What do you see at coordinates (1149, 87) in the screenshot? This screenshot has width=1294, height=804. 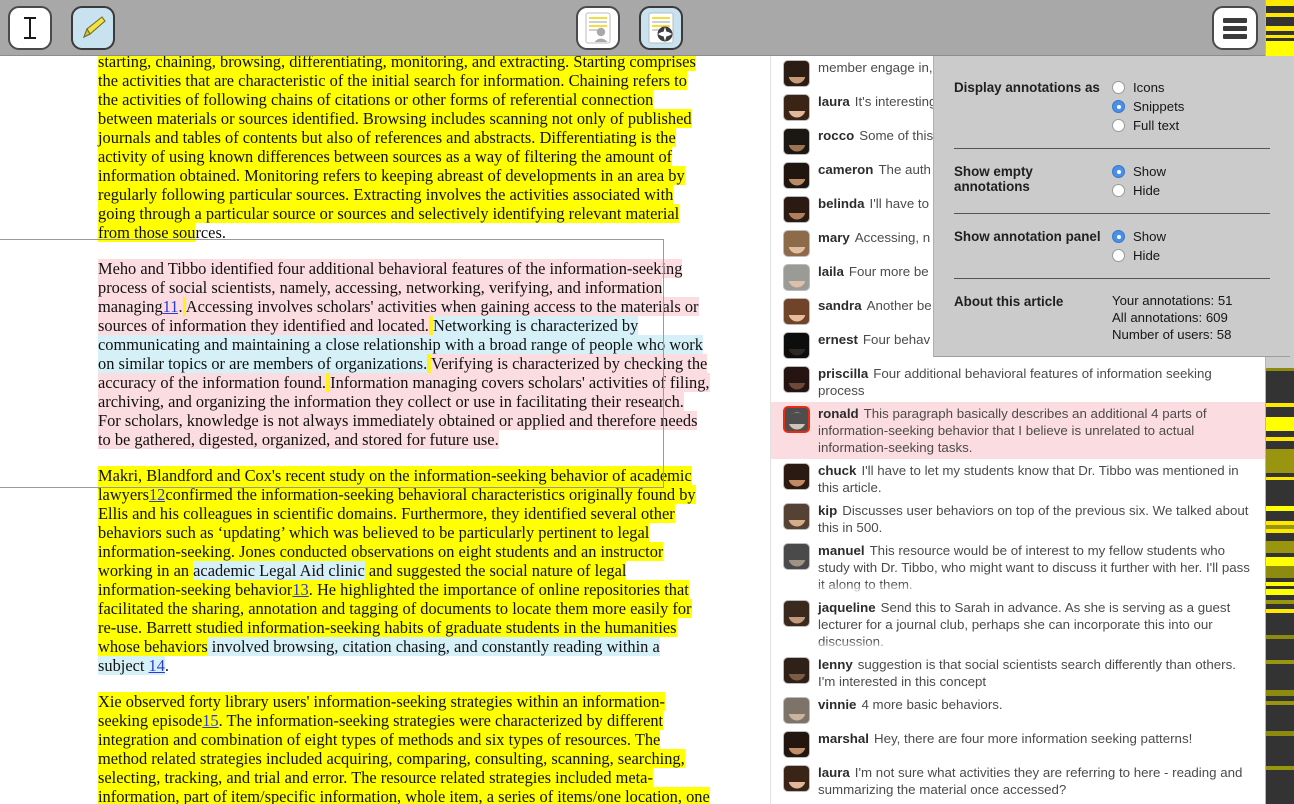 I see `radio-label: Icons` at bounding box center [1149, 87].